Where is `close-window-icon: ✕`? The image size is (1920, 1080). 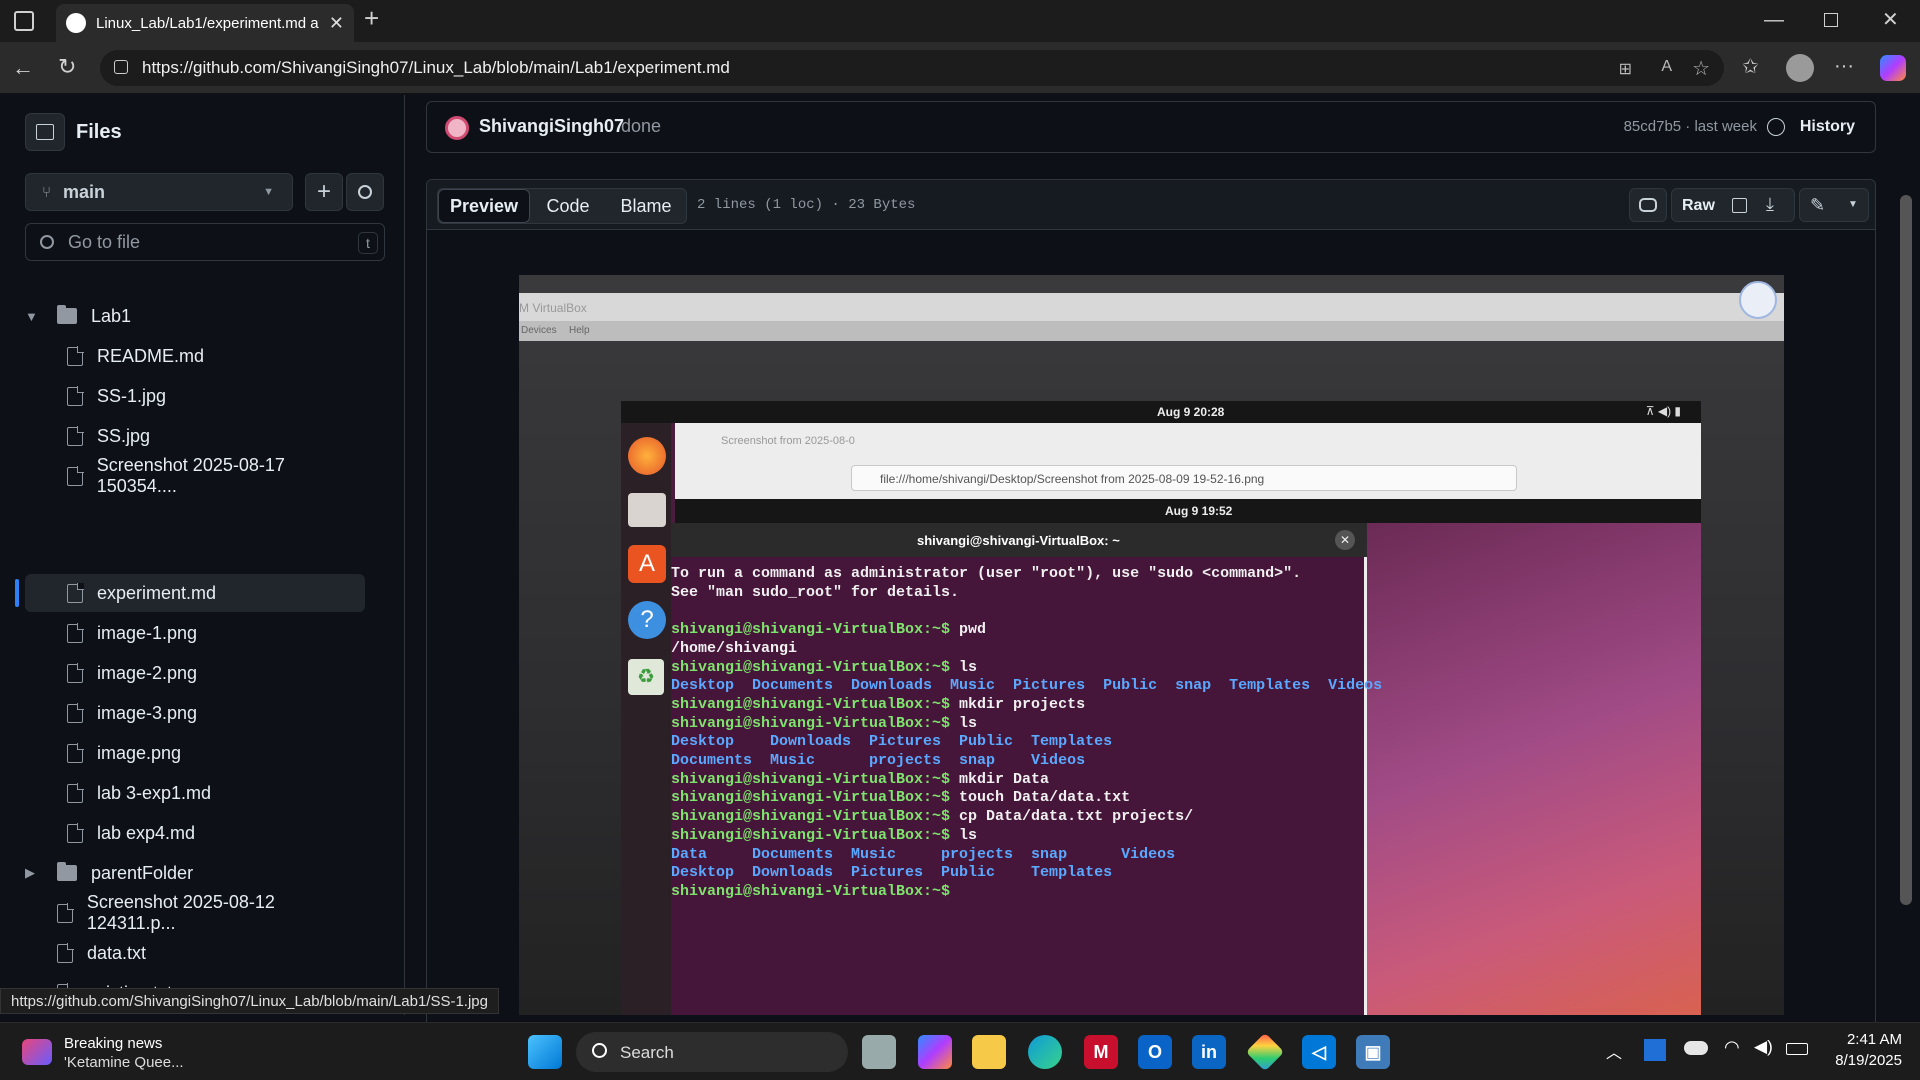 close-window-icon: ✕ is located at coordinates (1890, 20).